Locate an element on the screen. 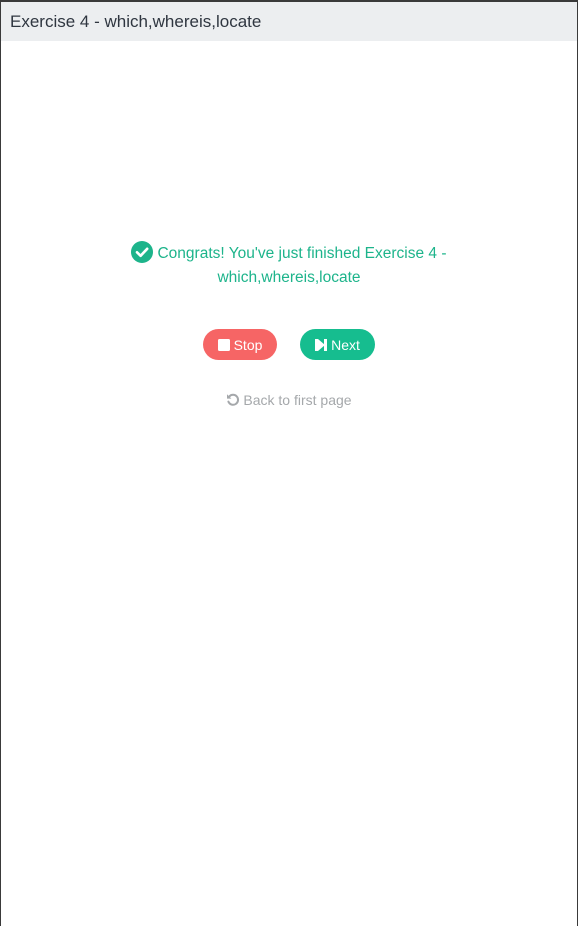 The width and height of the screenshot is (578, 926). back-to-first-page-container: Back to first page is located at coordinates (289, 401).